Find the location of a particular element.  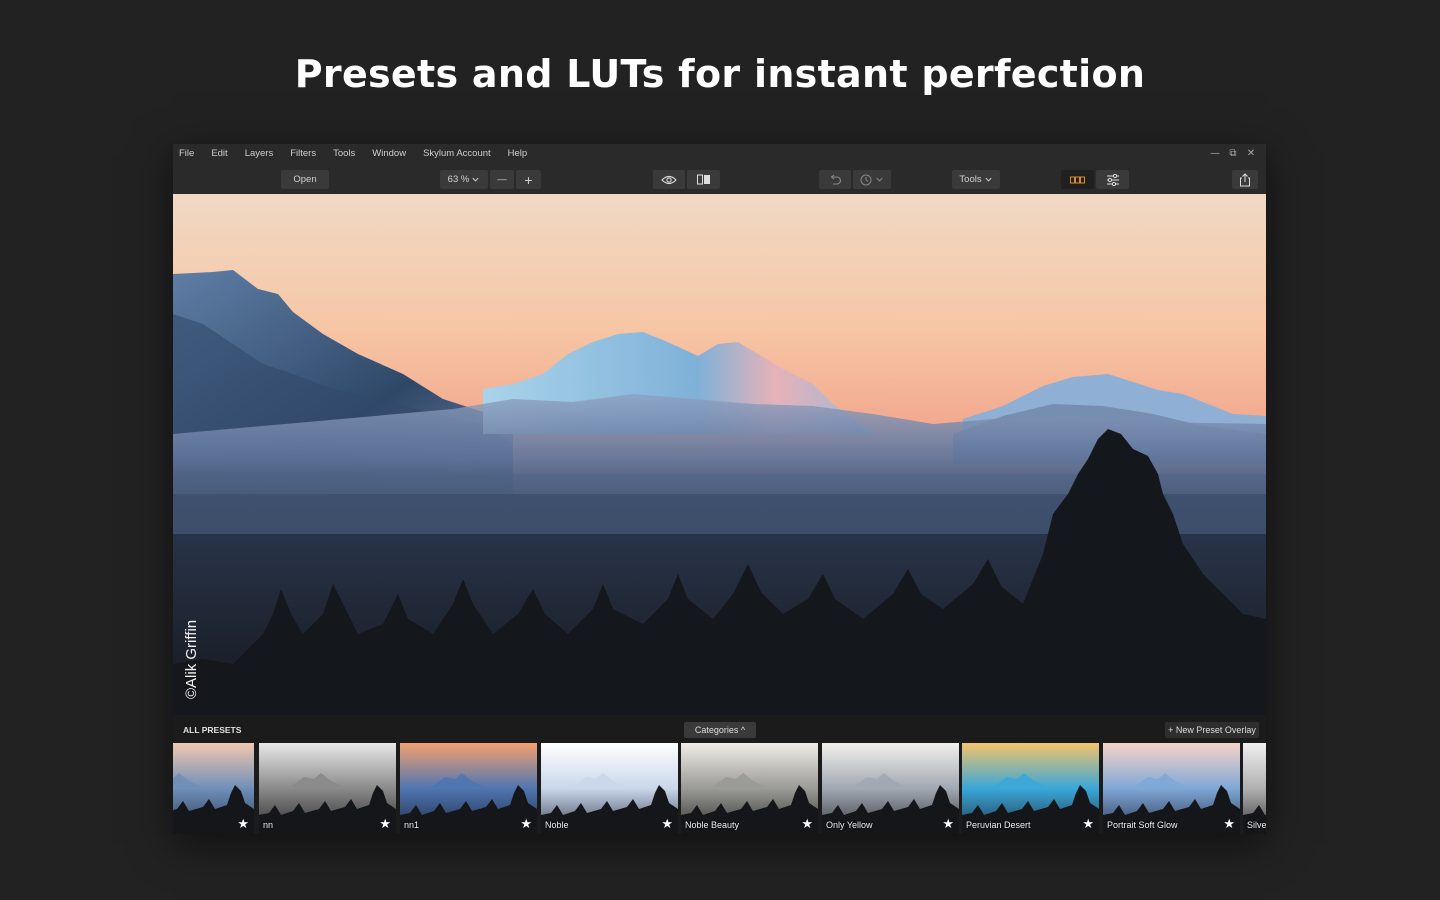

presets-icon is located at coordinates (1077, 179).